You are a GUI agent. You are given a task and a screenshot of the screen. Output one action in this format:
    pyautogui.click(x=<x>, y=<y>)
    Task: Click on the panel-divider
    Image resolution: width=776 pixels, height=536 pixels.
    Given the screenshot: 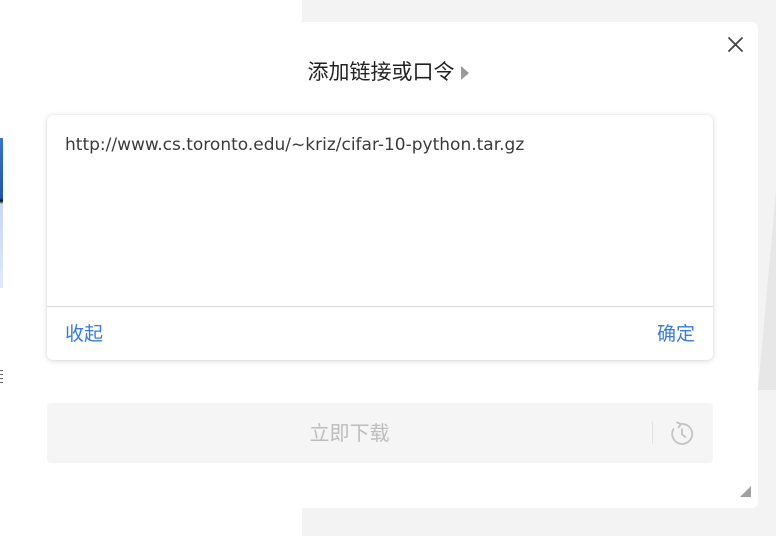 What is the action you would take?
    pyautogui.click(x=380, y=306)
    